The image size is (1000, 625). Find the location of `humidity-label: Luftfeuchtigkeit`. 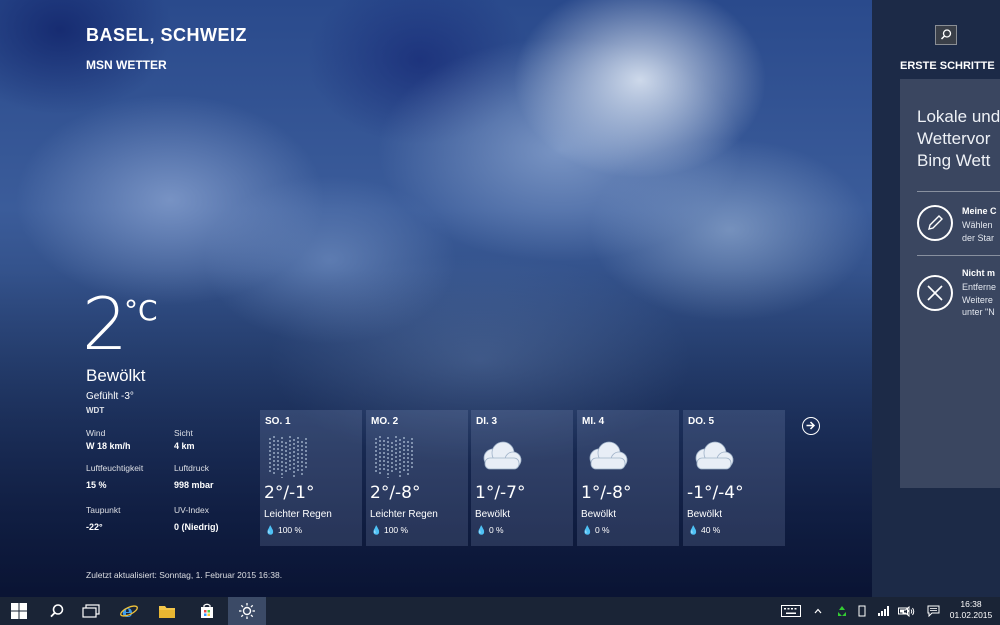

humidity-label: Luftfeuchtigkeit is located at coordinates (115, 468).